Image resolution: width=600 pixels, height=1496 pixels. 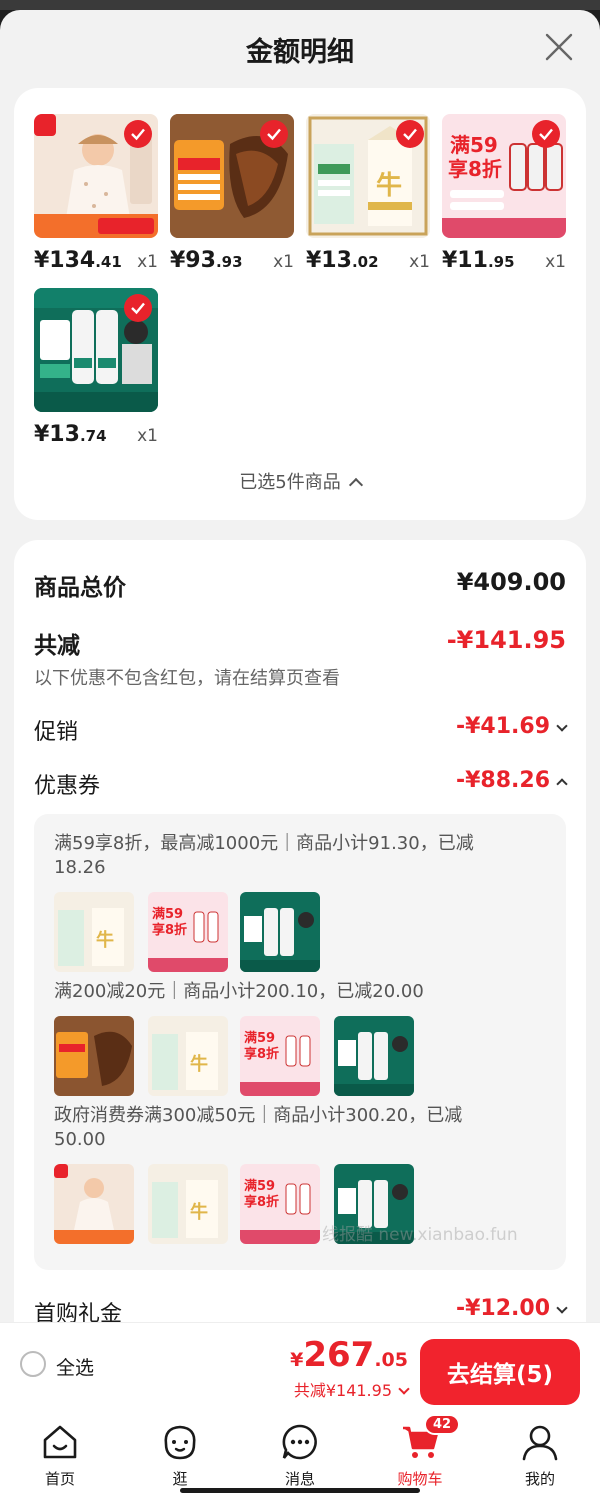 What do you see at coordinates (96, 176) in the screenshot?
I see `product-thumb-kids-sleepsuit` at bounding box center [96, 176].